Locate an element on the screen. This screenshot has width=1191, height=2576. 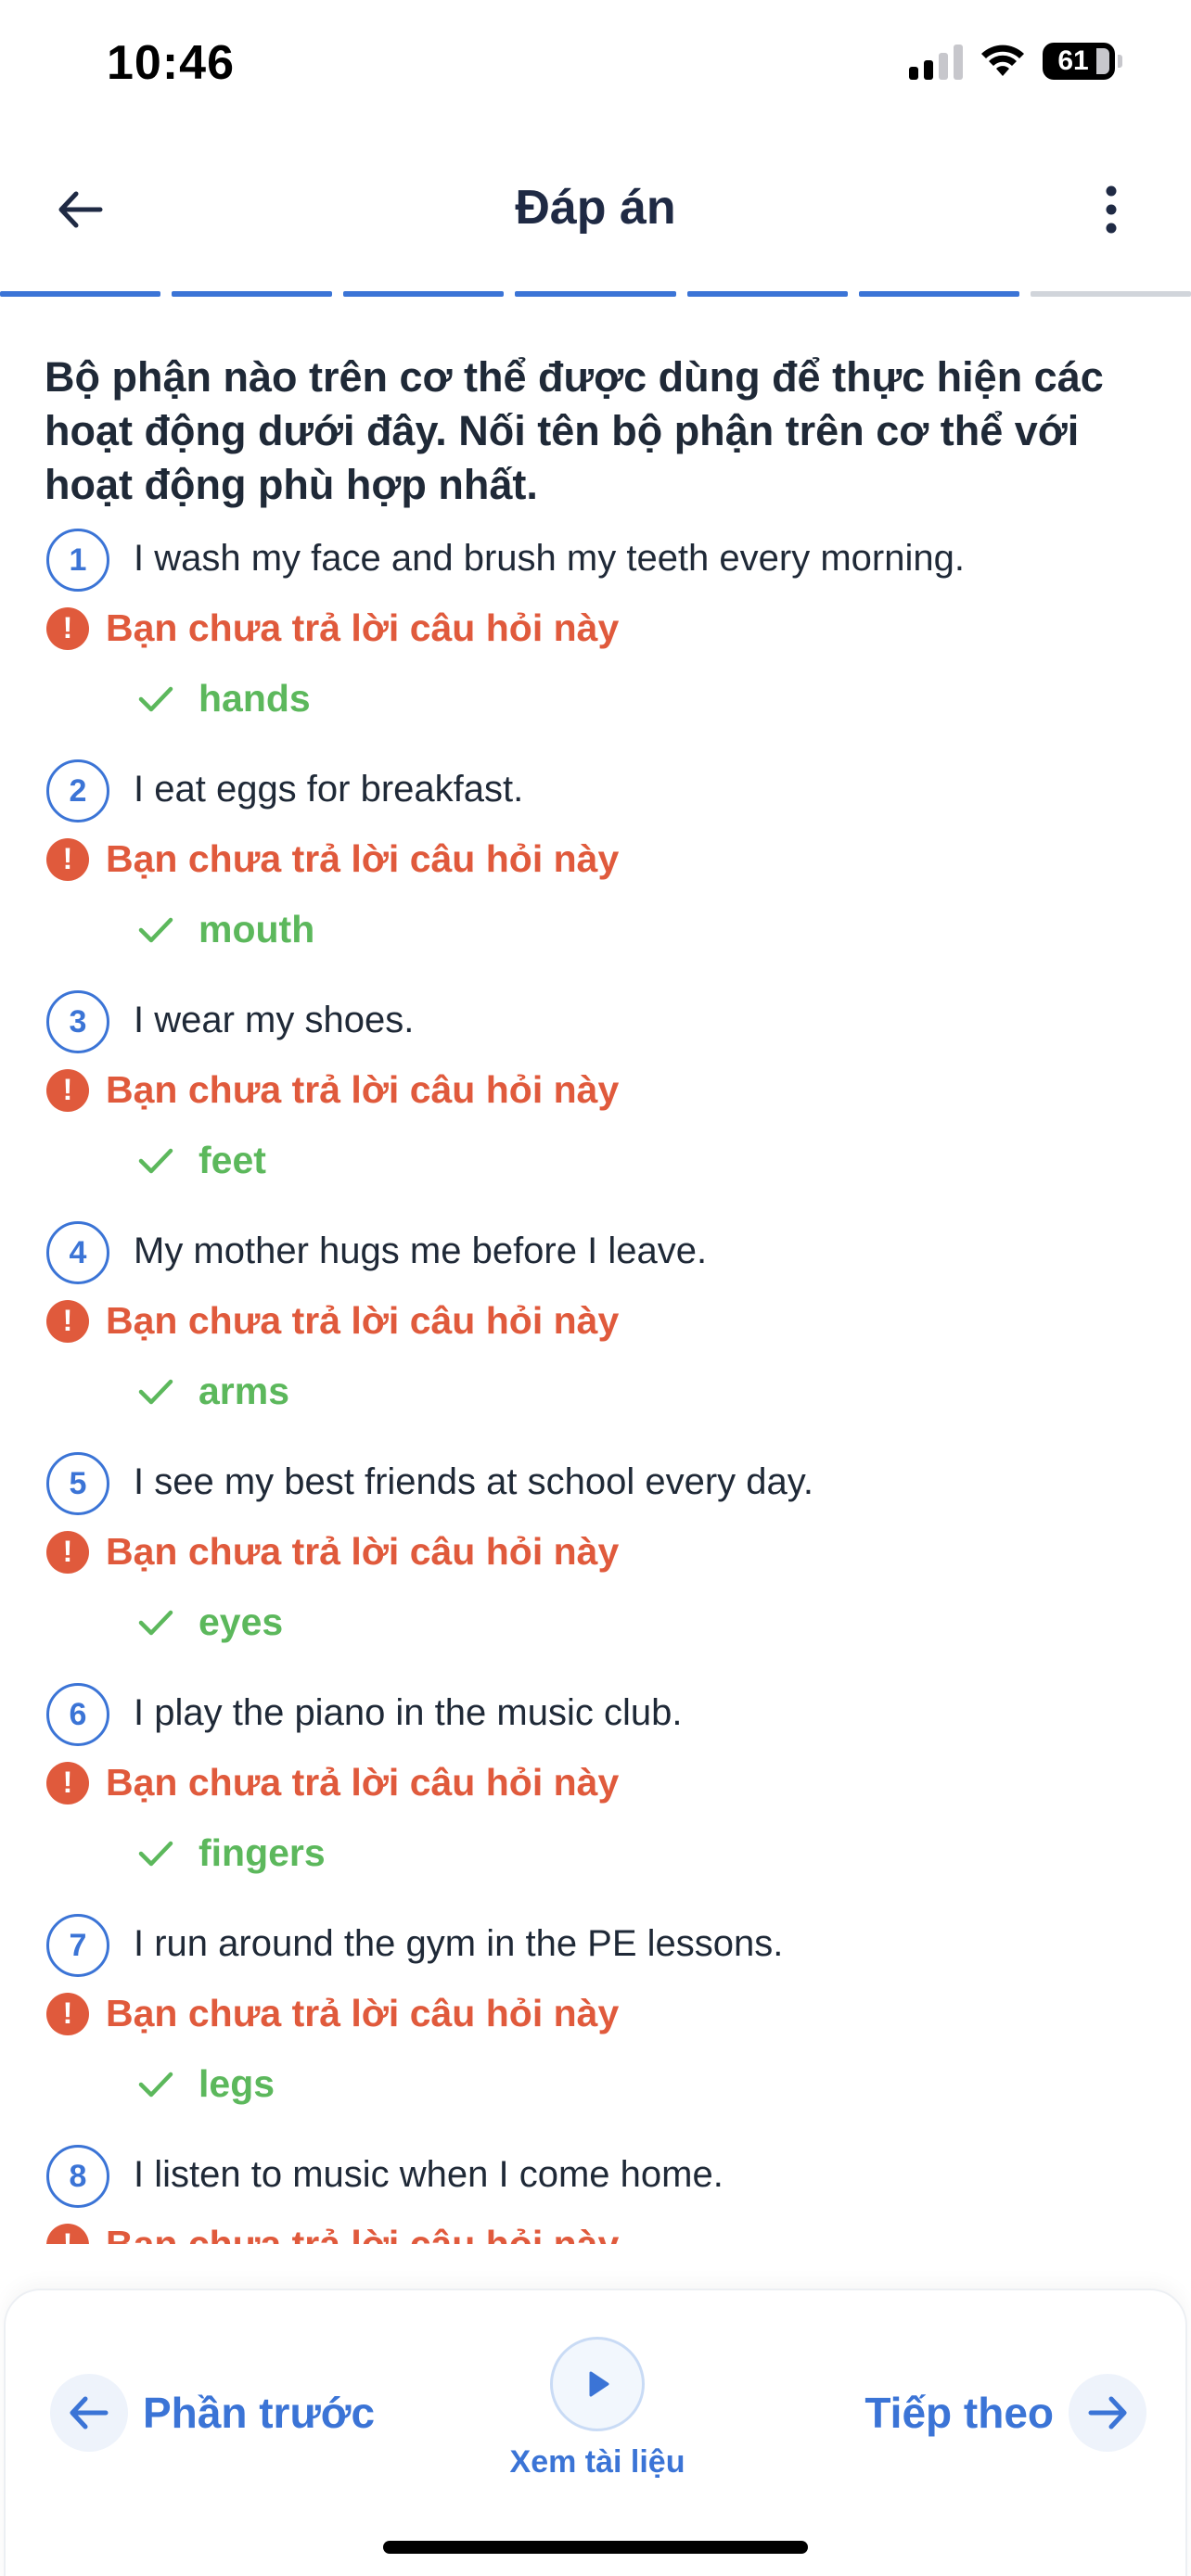
item-sentence: My mother hugs me before I leave. is located at coordinates (421, 1251).